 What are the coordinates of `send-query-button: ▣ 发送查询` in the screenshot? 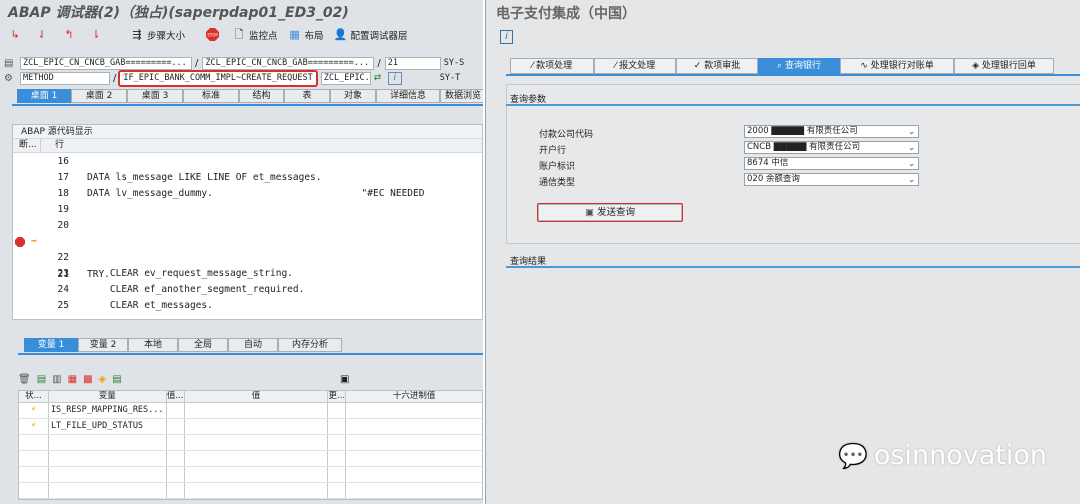 It's located at (610, 212).